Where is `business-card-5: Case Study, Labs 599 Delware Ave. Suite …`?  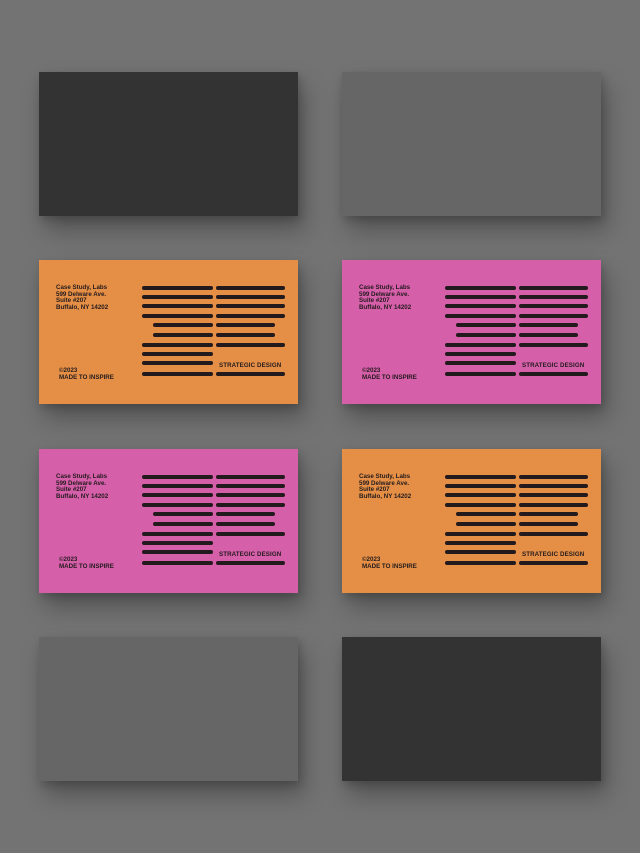
business-card-5: Case Study, Labs 599 Delware Ave. Suite … is located at coordinates (168, 521).